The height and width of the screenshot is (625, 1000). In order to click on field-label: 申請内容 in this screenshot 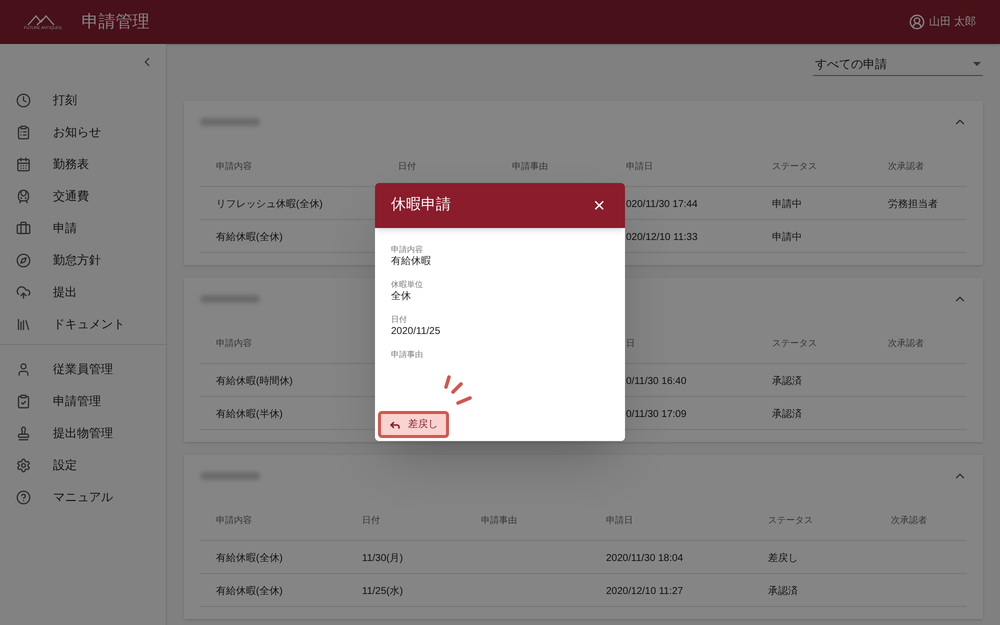, I will do `click(407, 249)`.